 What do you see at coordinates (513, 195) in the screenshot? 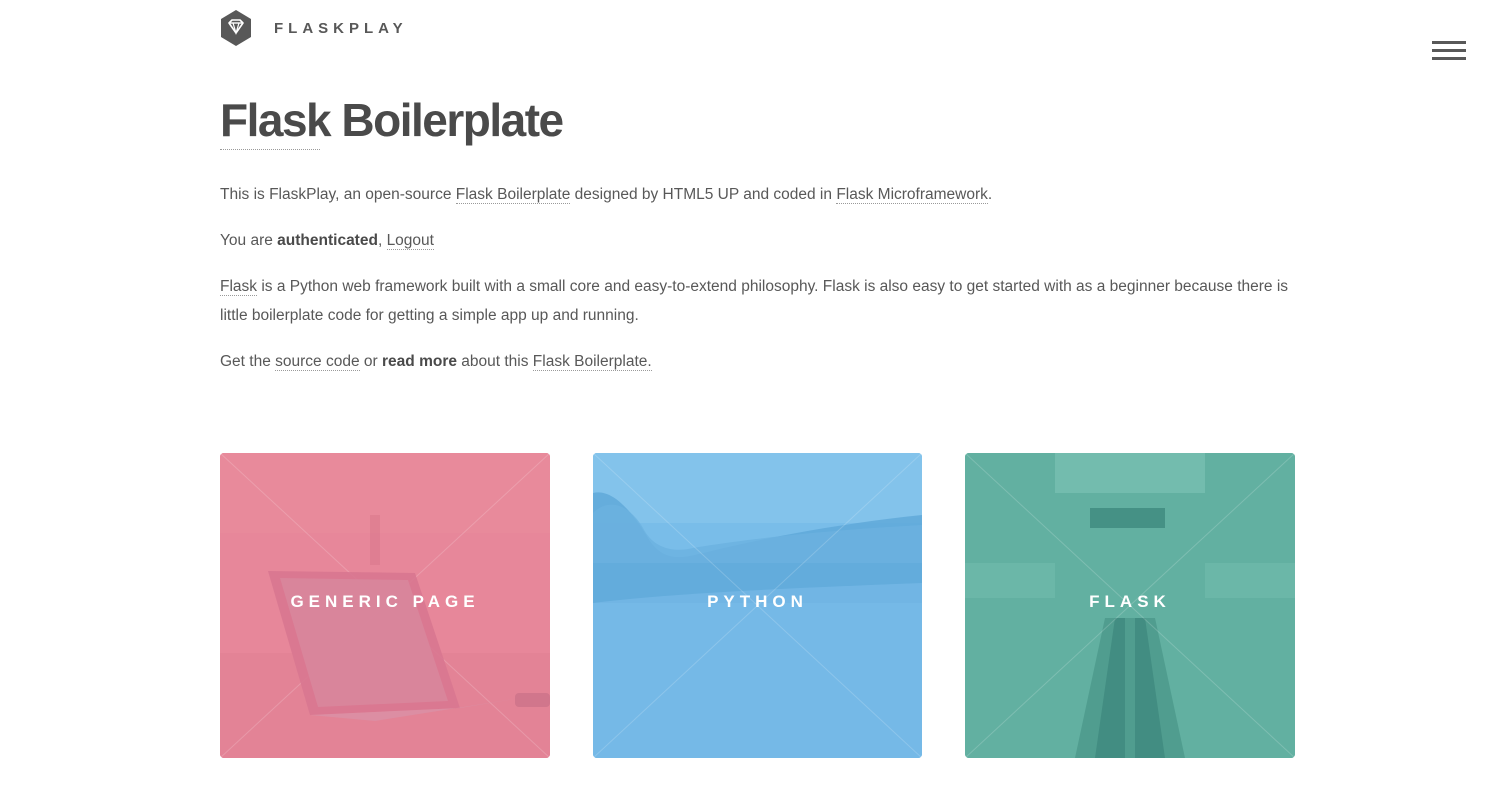
I see `flask-boilerplate-link: Flask Boilerplate` at bounding box center [513, 195].